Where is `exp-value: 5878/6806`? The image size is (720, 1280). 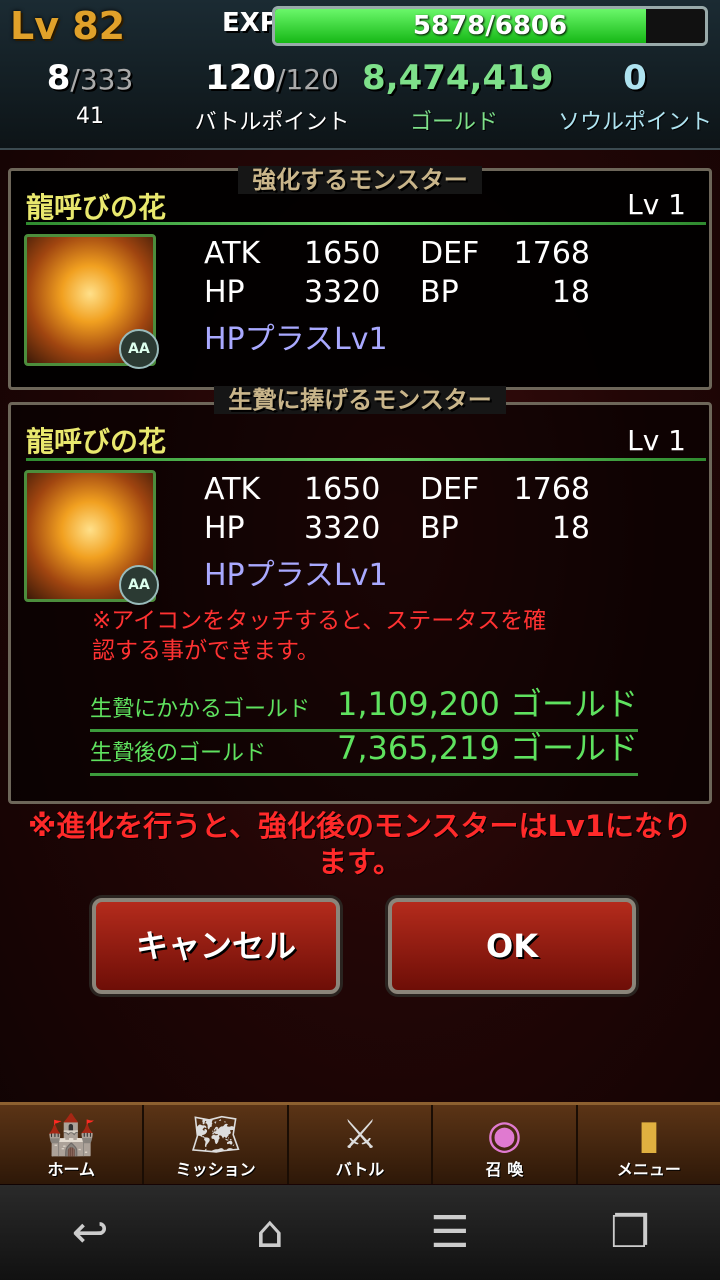
exp-value: 5878/6806 is located at coordinates (490, 26).